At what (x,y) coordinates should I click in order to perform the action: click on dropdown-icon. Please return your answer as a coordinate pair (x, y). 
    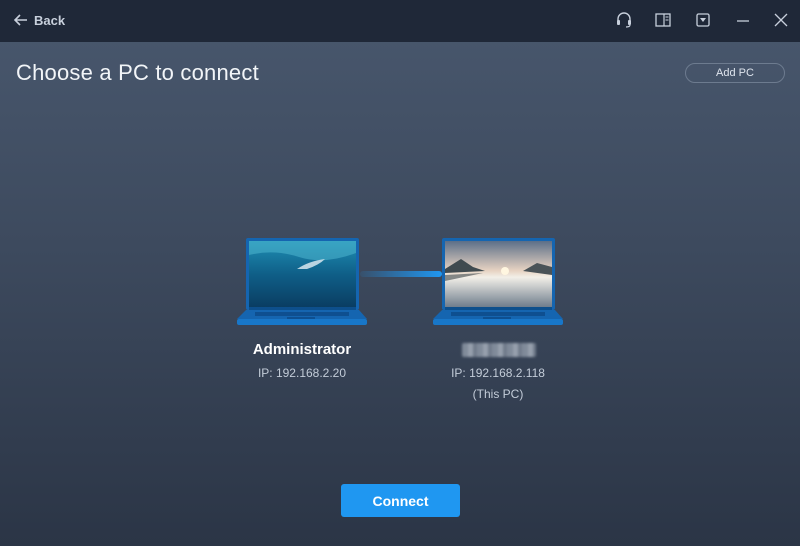
    Looking at the image, I should click on (703, 20).